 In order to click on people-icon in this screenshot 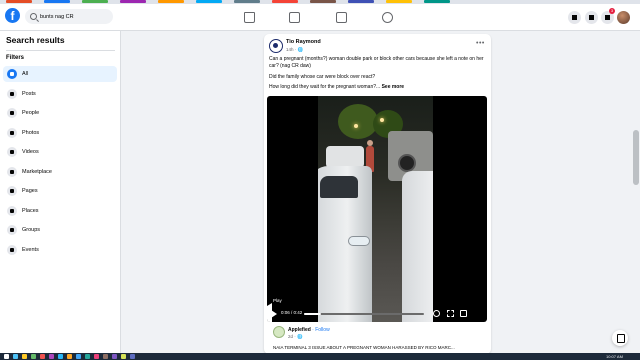, I will do `click(12, 113)`.